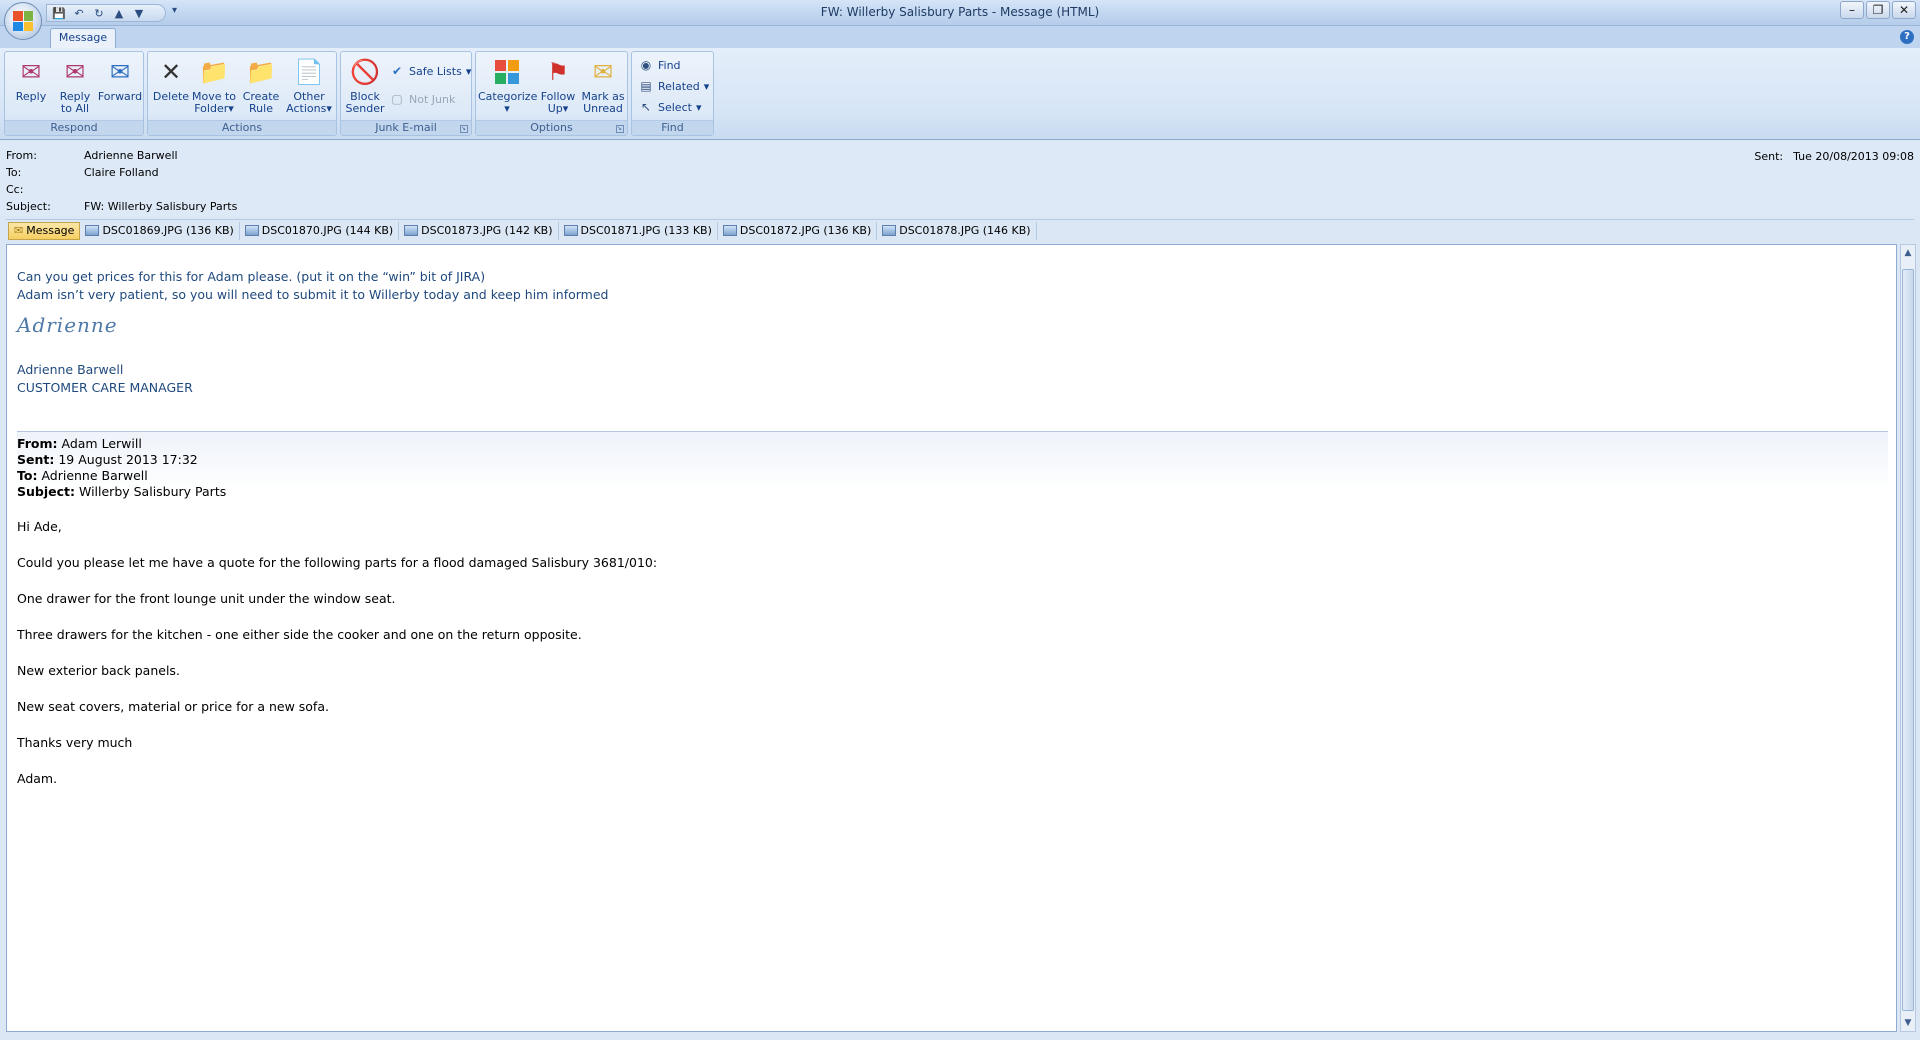 This screenshot has width=1920, height=1040. Describe the element at coordinates (120, 72) in the screenshot. I see `forward-icon: ✉` at that location.